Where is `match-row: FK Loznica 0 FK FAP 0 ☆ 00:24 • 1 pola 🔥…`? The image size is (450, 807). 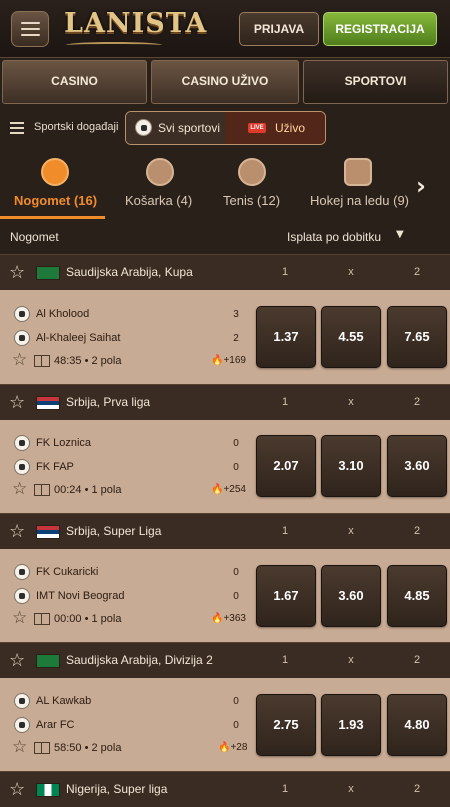 match-row: FK Loznica 0 FK FAP 0 ☆ 00:24 • 1 pola 🔥… is located at coordinates (225, 467).